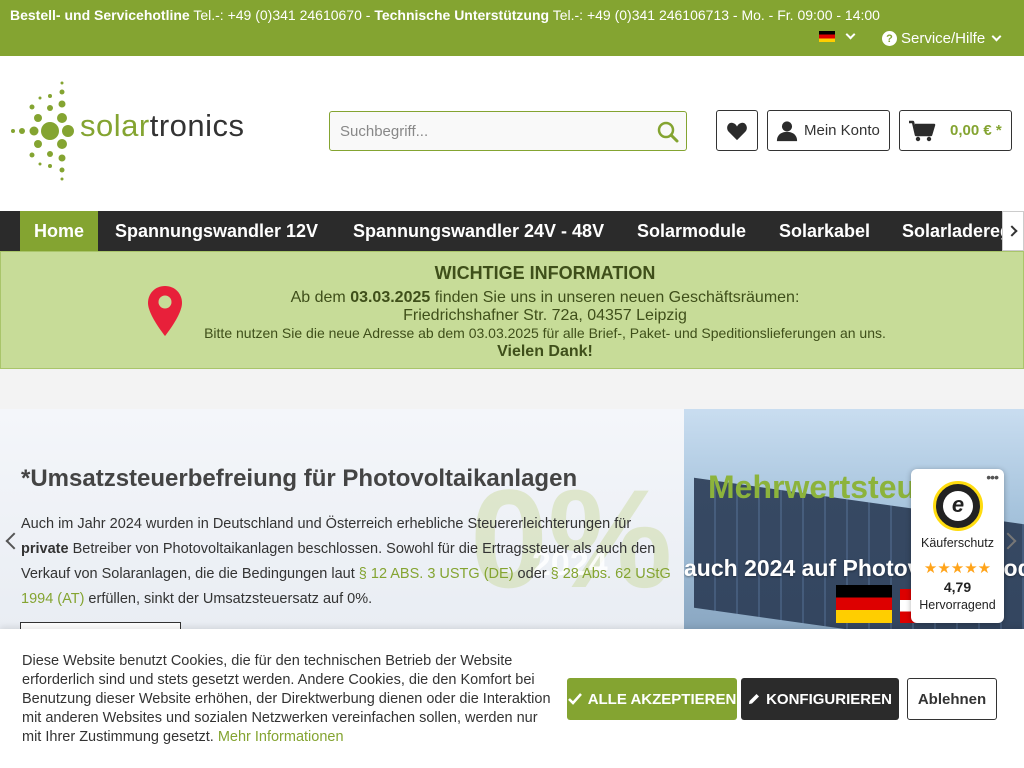 The width and height of the screenshot is (1024, 768). What do you see at coordinates (842, 130) in the screenshot?
I see `account-label: Mein Konto` at bounding box center [842, 130].